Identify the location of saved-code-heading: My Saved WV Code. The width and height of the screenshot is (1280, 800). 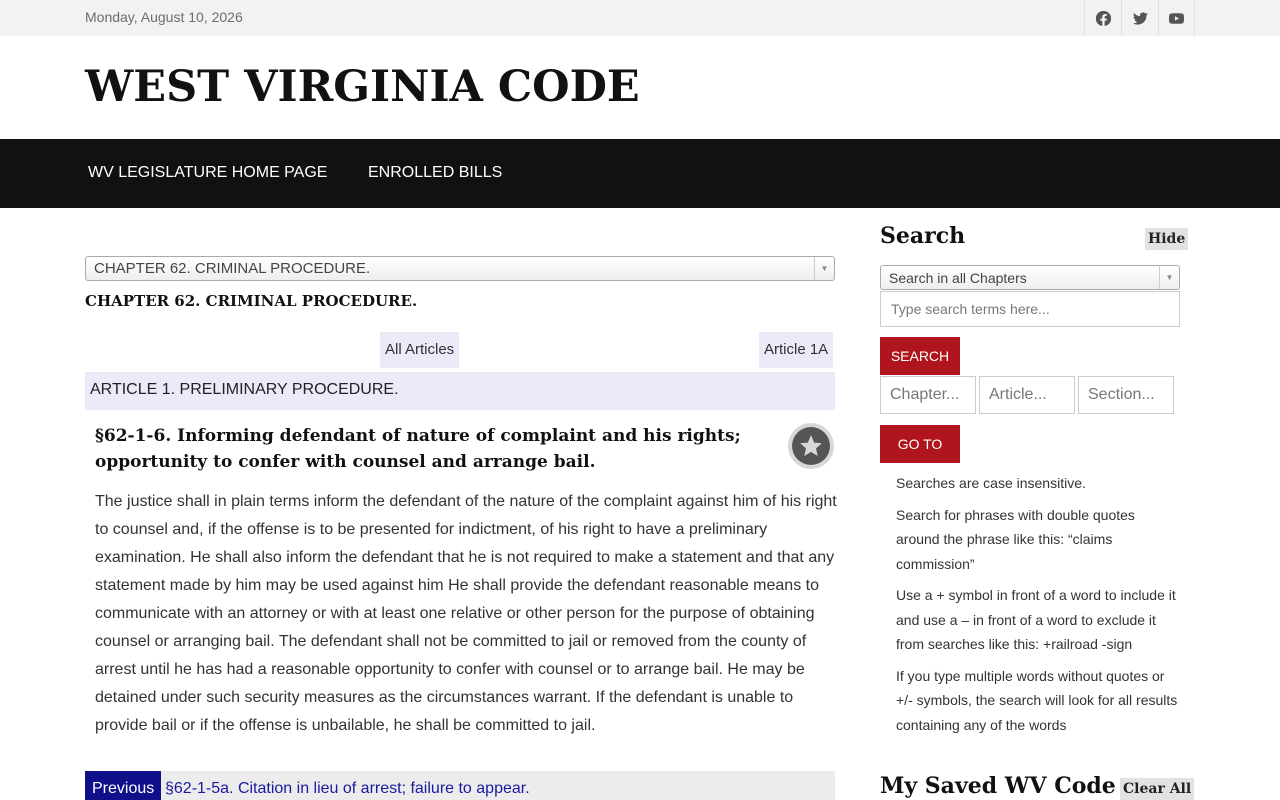
(998, 786).